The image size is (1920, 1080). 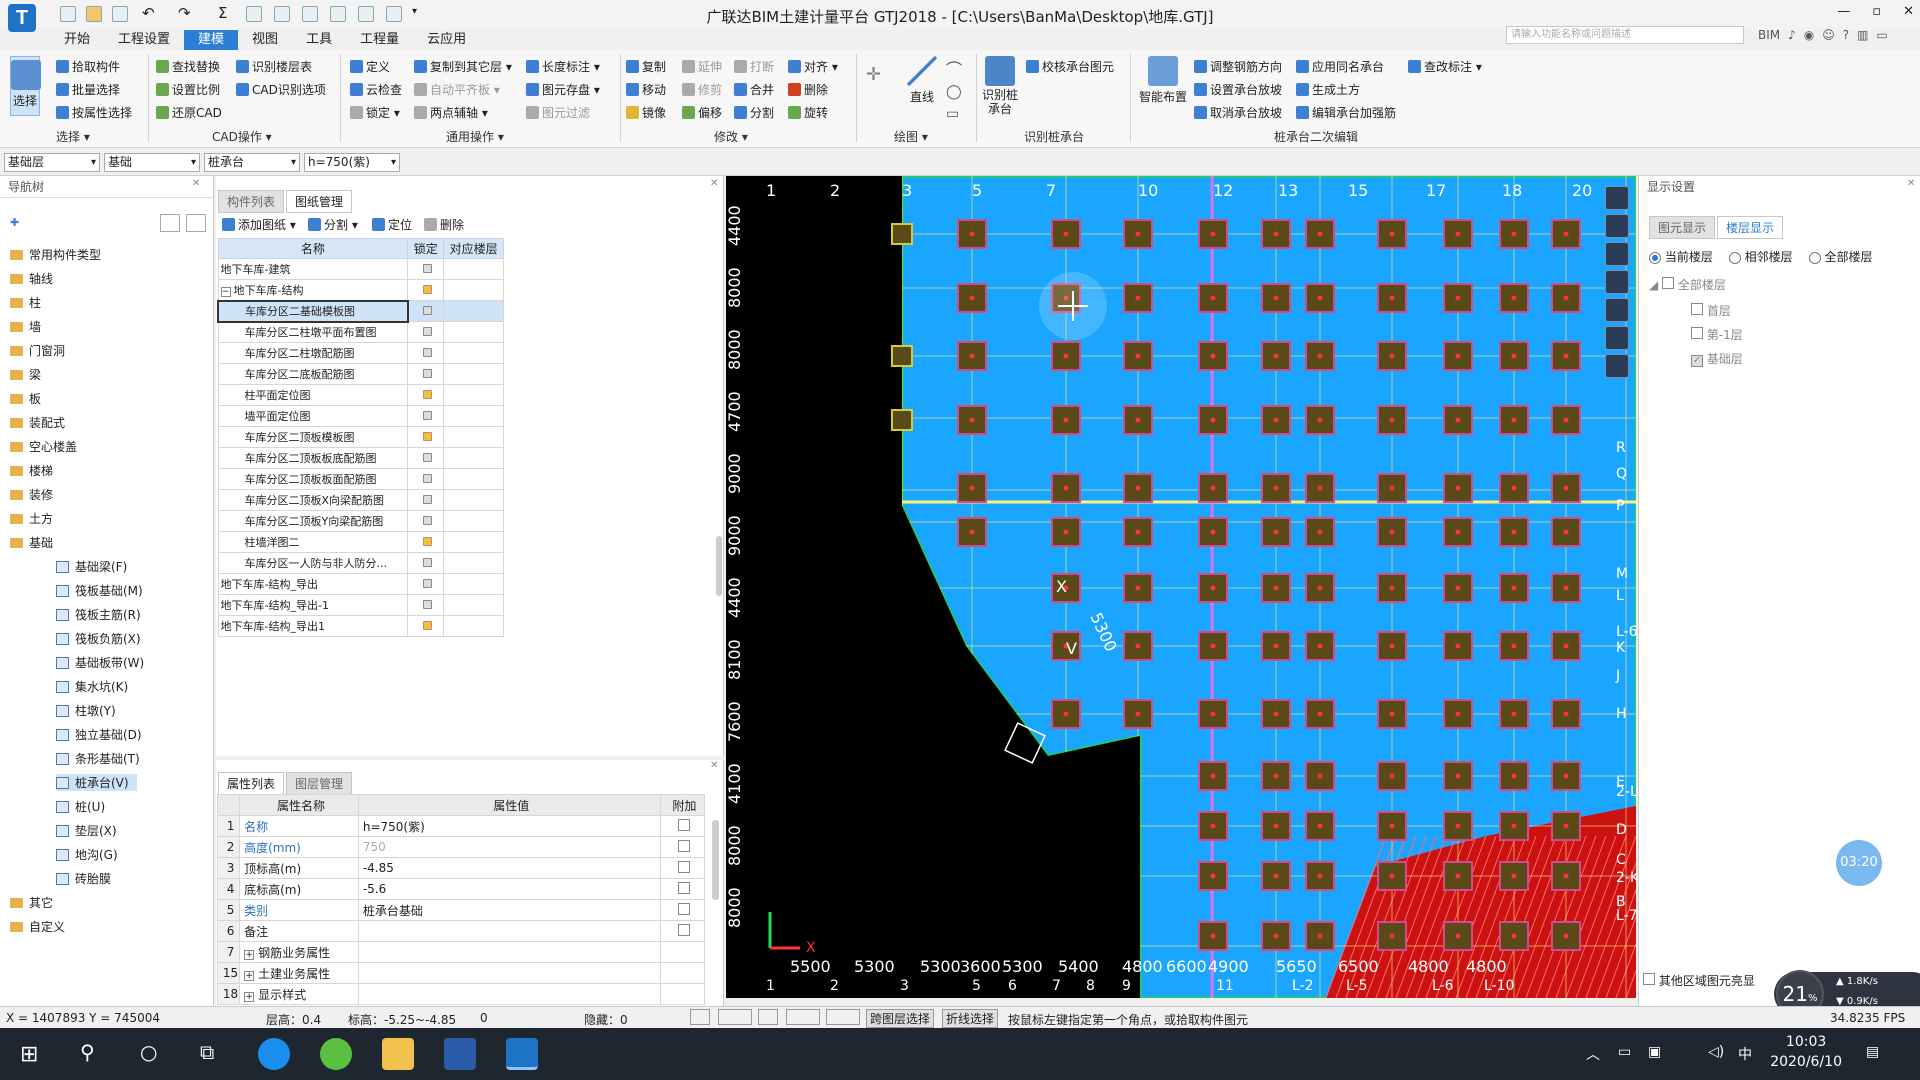 What do you see at coordinates (43, 446) in the screenshot?
I see `nav-item: 空心楼盖` at bounding box center [43, 446].